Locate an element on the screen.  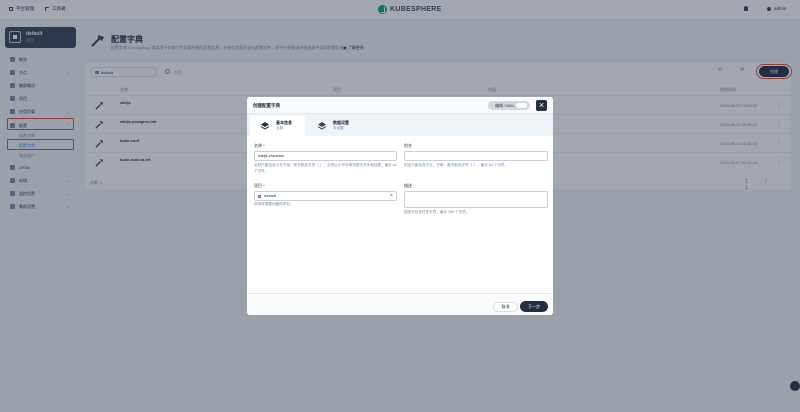
tab-data-settings: 数据设置 未设置 is located at coordinates (334, 126).